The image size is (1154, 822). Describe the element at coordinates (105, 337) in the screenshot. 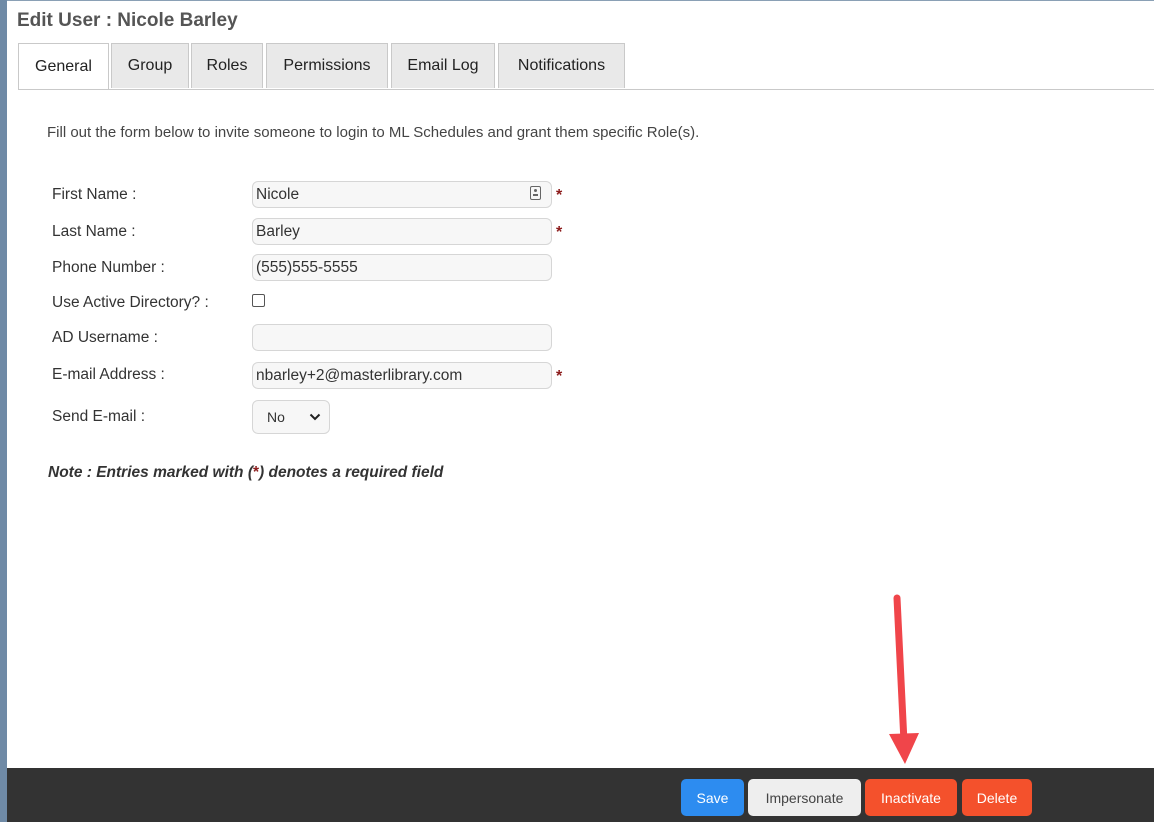

I see `ad-username-label: AD Username :` at that location.